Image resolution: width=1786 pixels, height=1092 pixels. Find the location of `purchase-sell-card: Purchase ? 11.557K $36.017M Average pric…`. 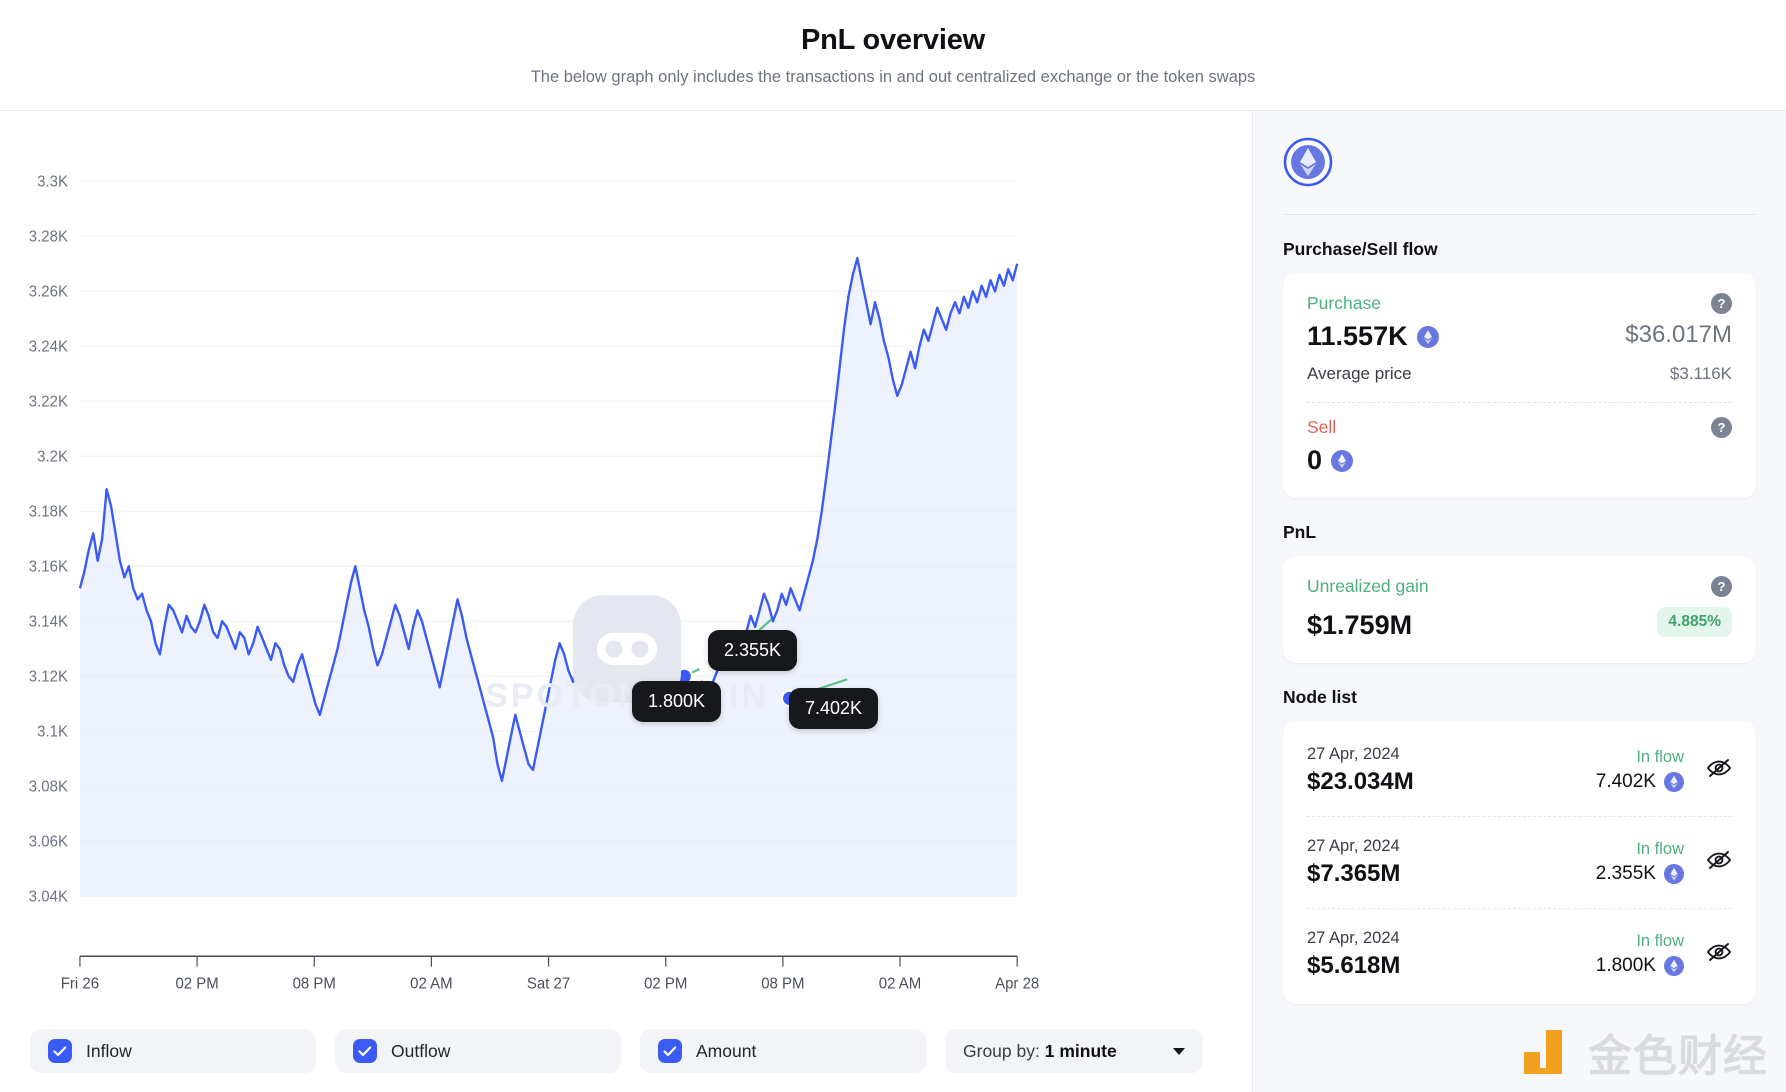

purchase-sell-card: Purchase ? 11.557K $36.017M Average pric… is located at coordinates (1519, 385).